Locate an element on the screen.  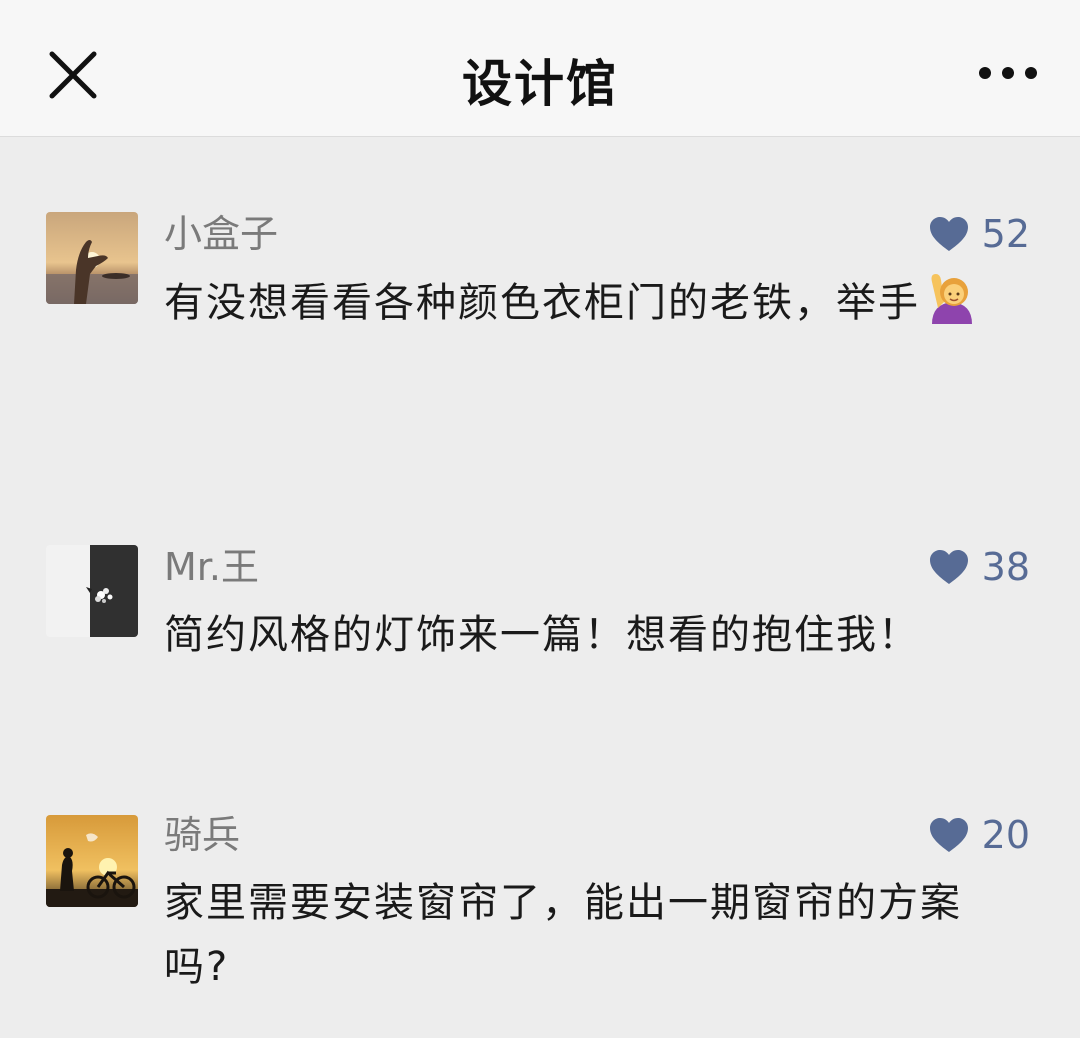
more-button is located at coordinates (1008, 73).